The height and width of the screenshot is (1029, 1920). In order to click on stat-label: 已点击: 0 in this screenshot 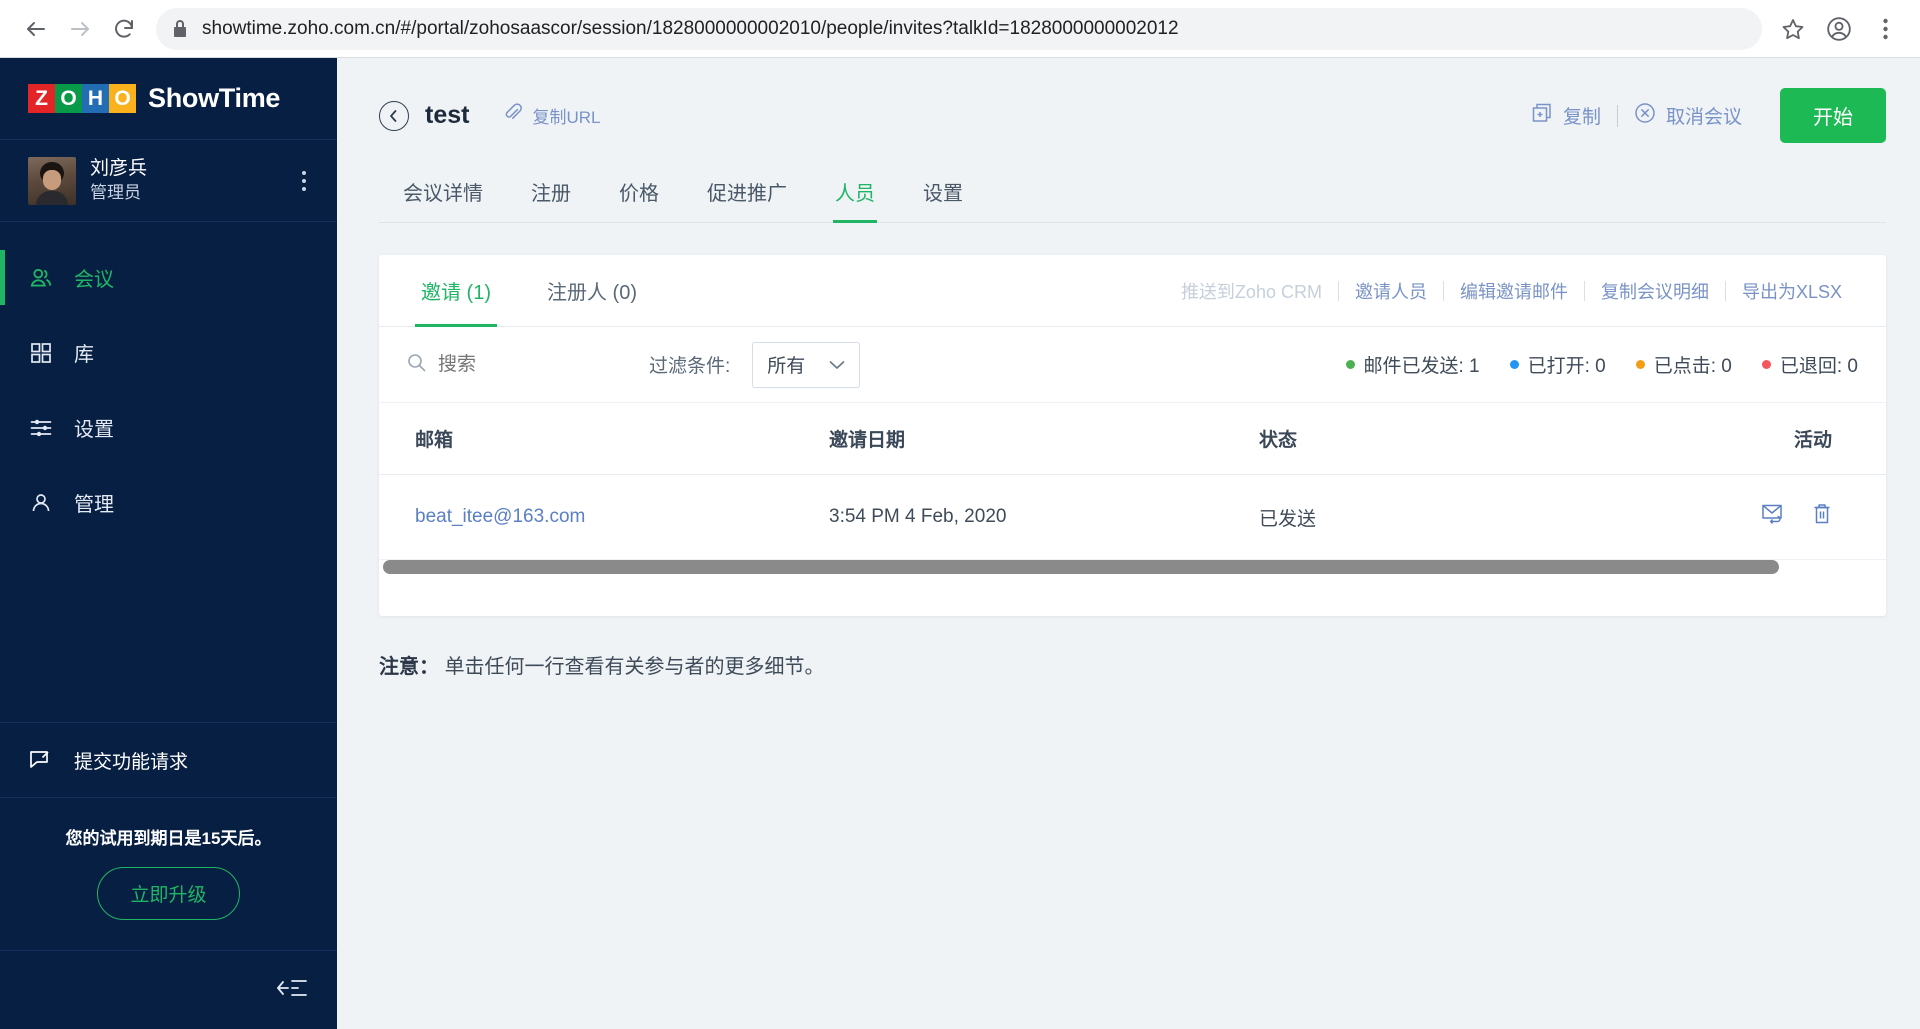, I will do `click(1692, 366)`.